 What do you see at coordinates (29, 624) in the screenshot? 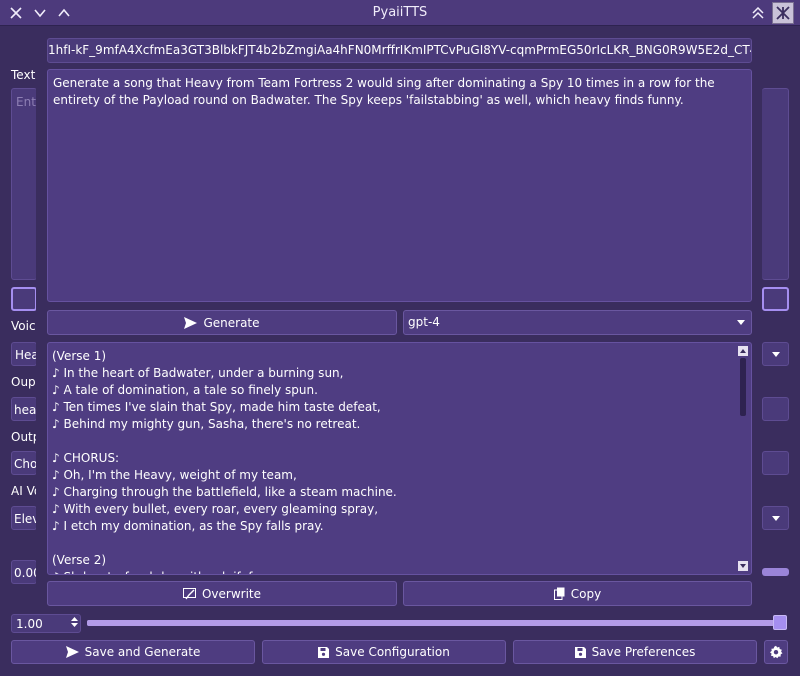
I see `speed-value: 1.00` at bounding box center [29, 624].